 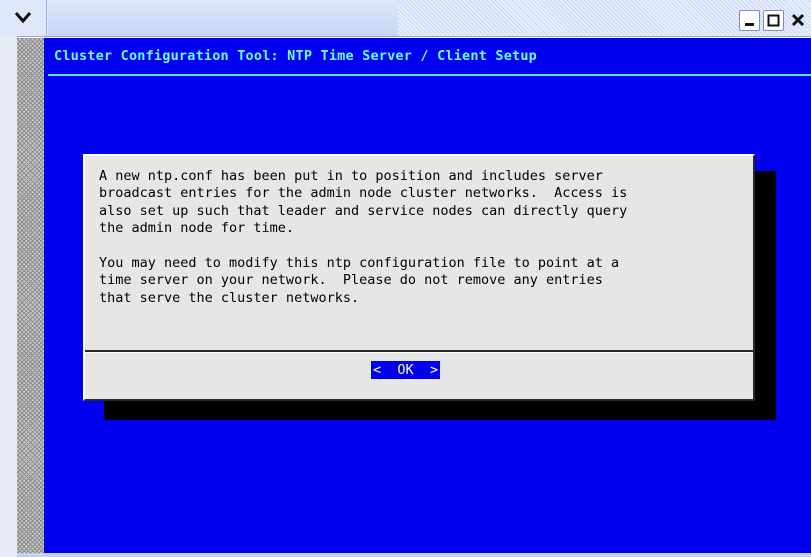 What do you see at coordinates (30, 297) in the screenshot?
I see `terminal-scrollbar` at bounding box center [30, 297].